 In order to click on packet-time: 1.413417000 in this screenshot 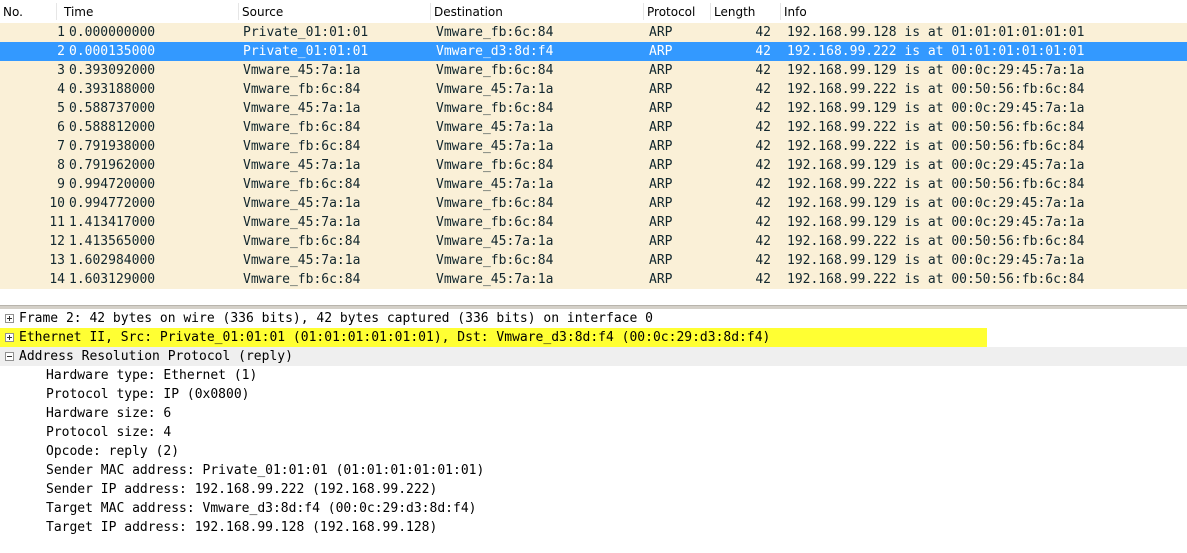, I will do `click(112, 222)`.